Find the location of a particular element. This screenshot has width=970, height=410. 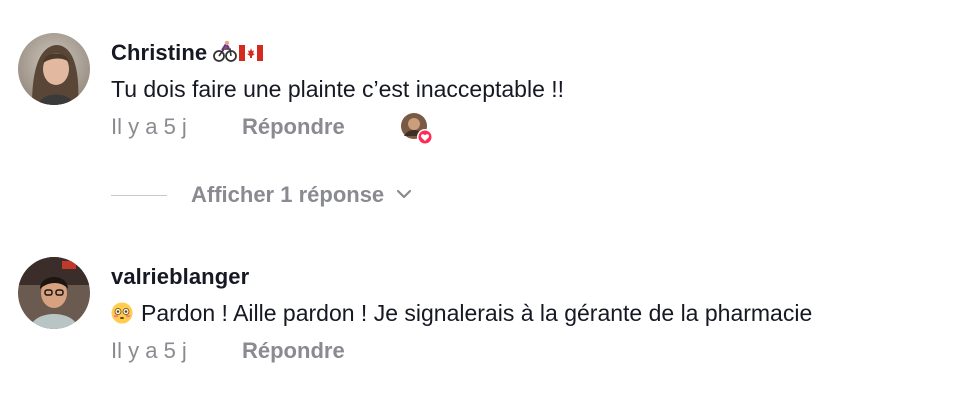

username-text: valrieblanger is located at coordinates (180, 276).